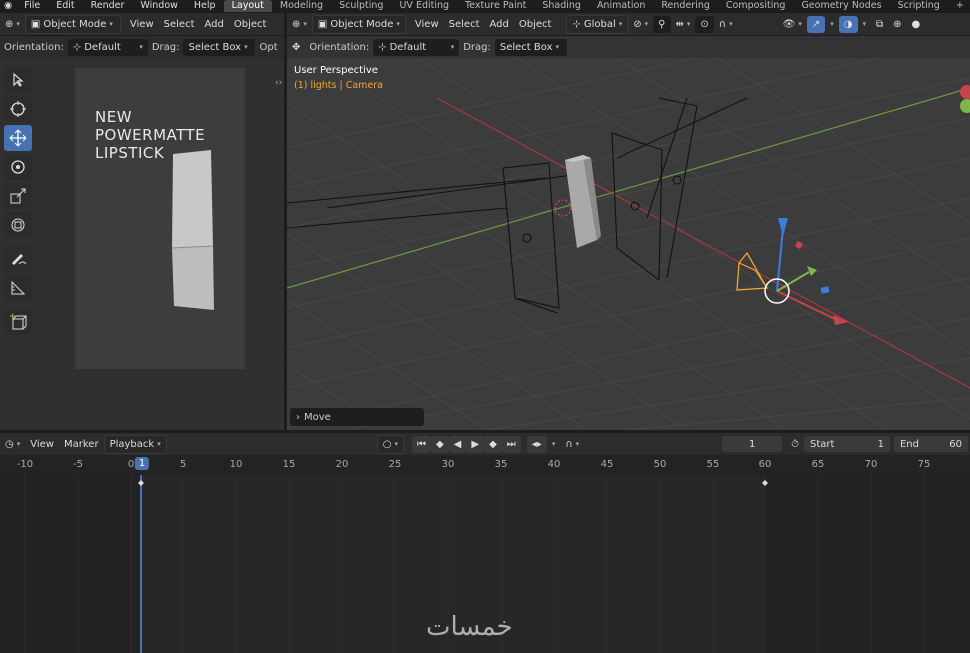 The height and width of the screenshot is (653, 970). I want to click on measure-tool-icon, so click(18, 288).